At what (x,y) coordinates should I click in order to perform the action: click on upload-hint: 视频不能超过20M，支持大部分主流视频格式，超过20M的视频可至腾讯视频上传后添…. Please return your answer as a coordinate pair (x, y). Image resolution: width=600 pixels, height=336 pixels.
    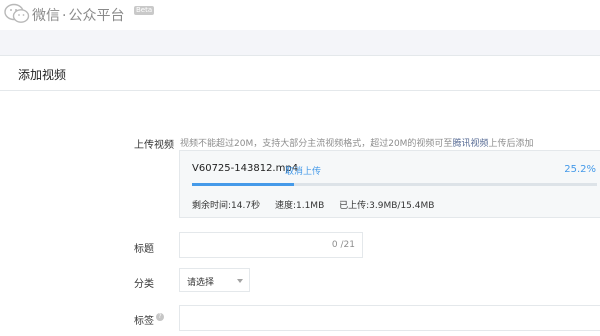
    Looking at the image, I should click on (356, 142).